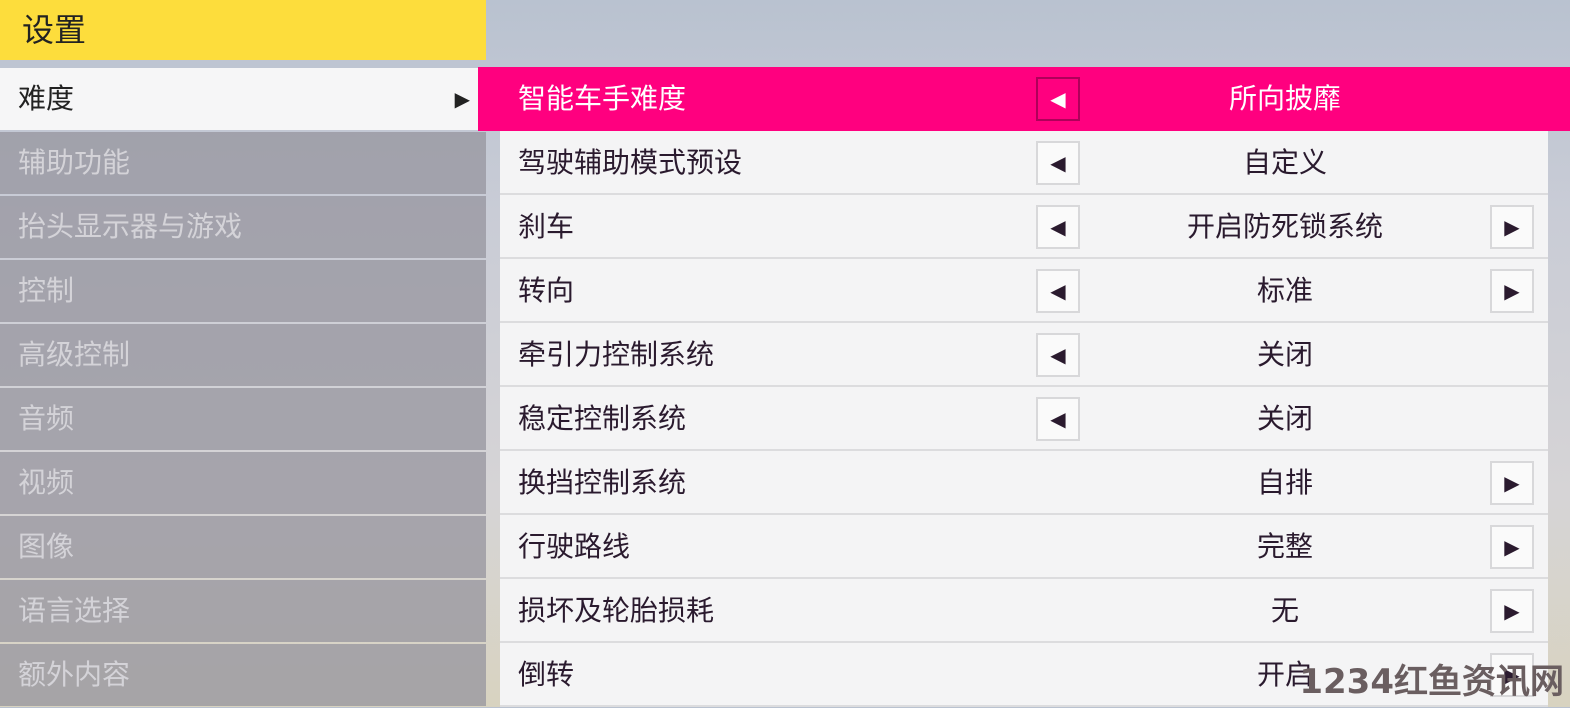 Image resolution: width=1570 pixels, height=708 pixels. What do you see at coordinates (1024, 99) in the screenshot?
I see `setting-row: 智能车手难度 ◀ 所向披靡` at bounding box center [1024, 99].